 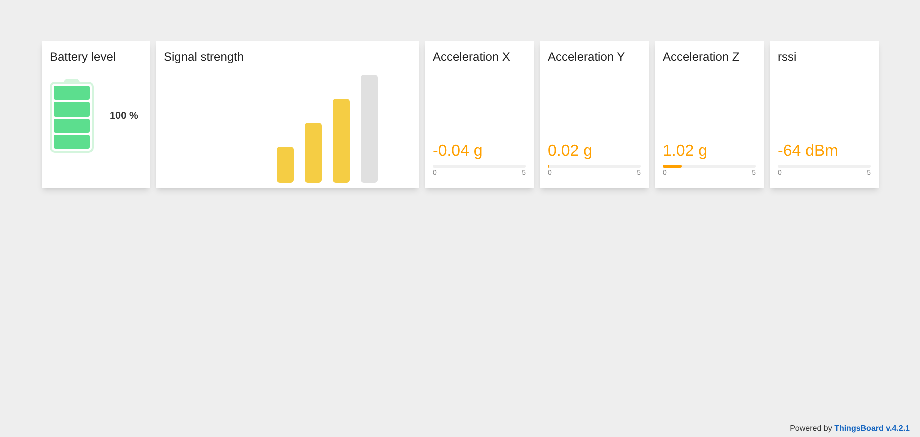 What do you see at coordinates (587, 57) in the screenshot?
I see `card-title: Acceleration Y` at bounding box center [587, 57].